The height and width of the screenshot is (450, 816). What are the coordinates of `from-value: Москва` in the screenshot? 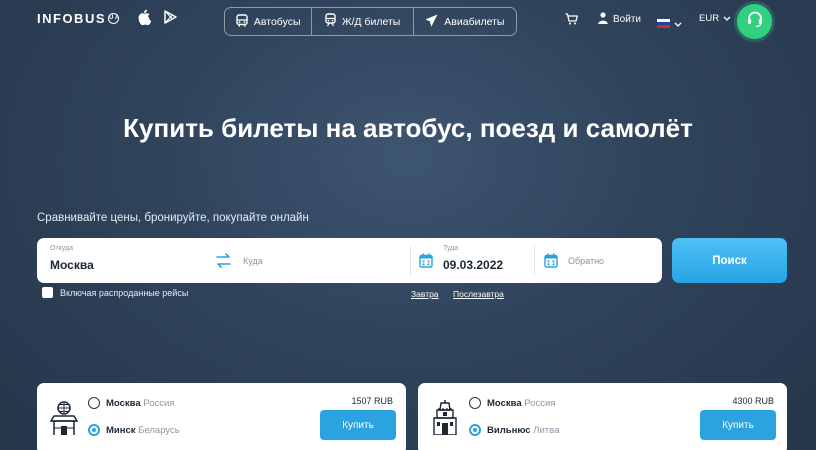 It's located at (72, 265).